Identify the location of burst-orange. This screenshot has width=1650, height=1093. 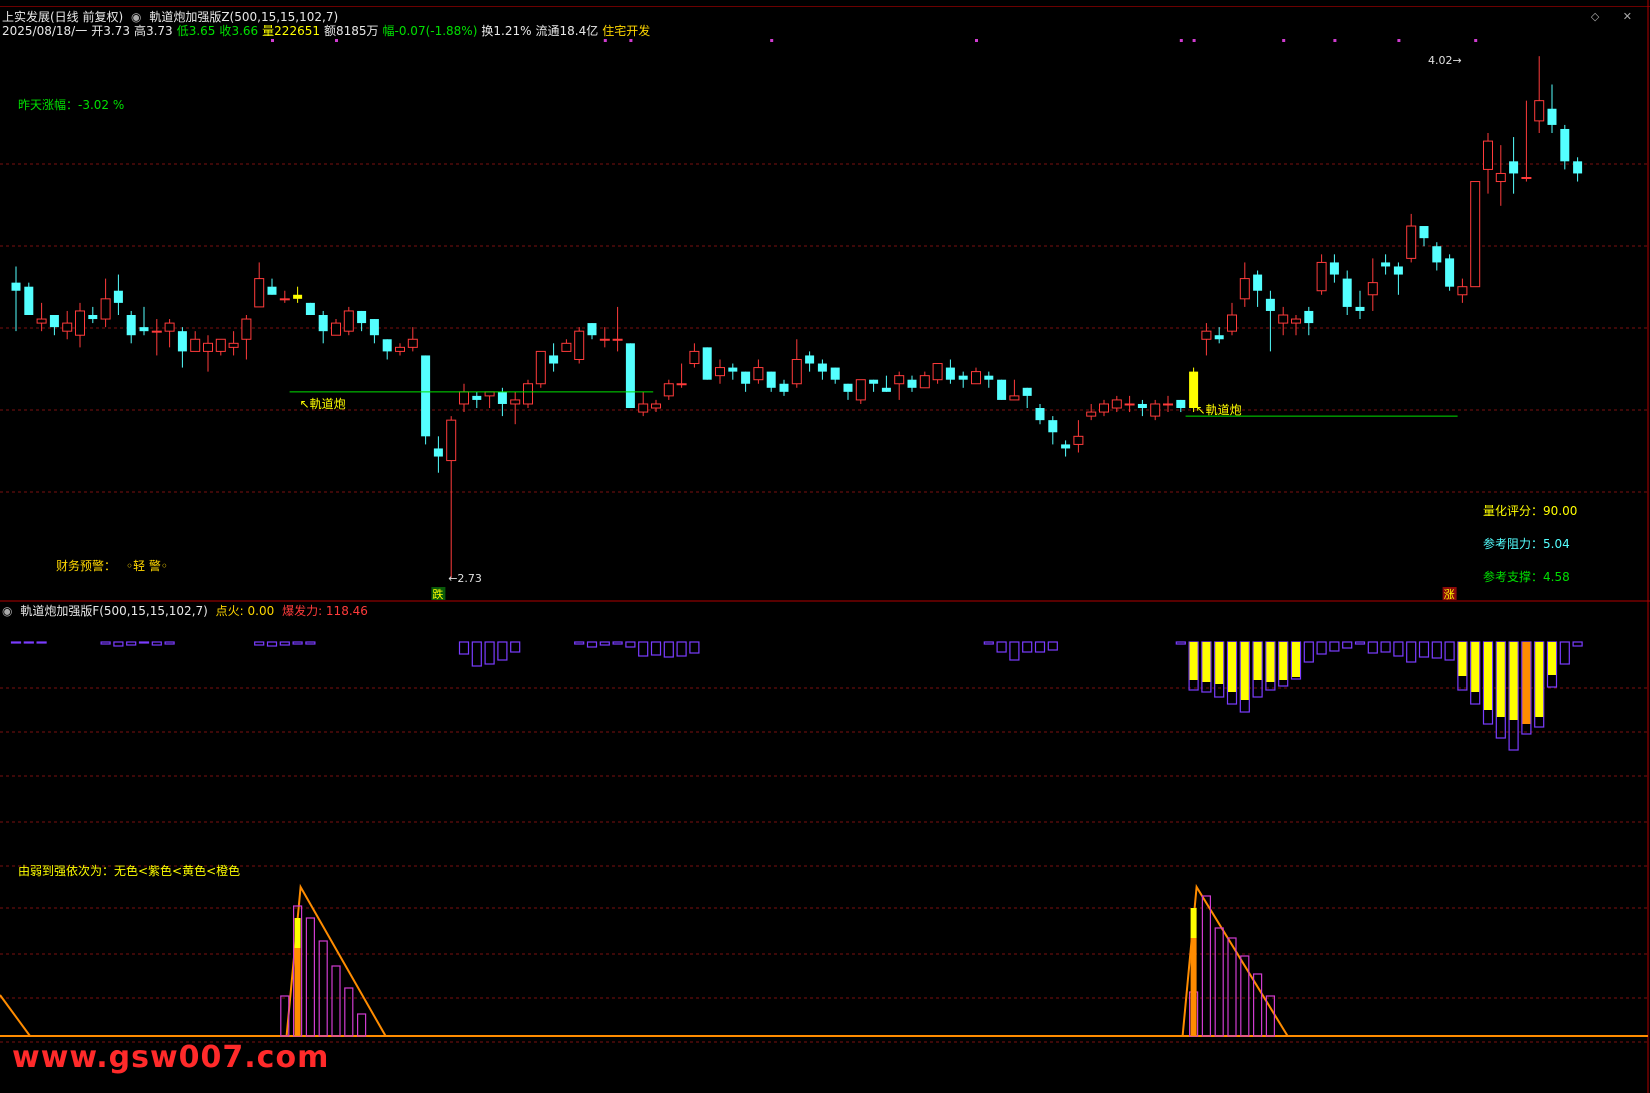
(1193, 987).